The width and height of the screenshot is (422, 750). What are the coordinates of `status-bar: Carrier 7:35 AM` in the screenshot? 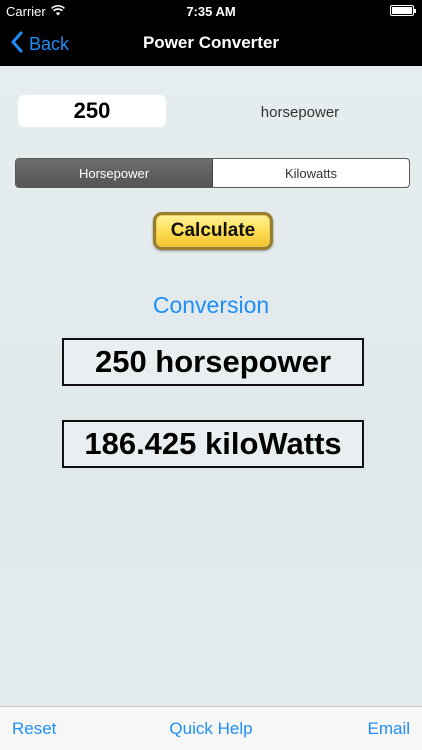 It's located at (211, 11).